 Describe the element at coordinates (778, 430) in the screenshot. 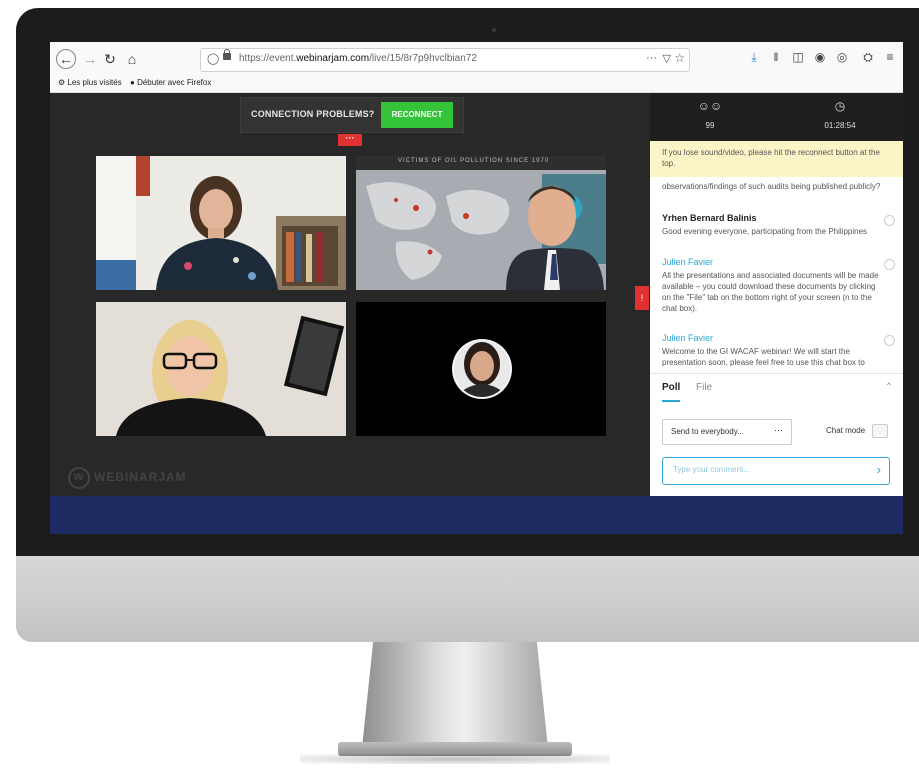

I see `more-dots-icon: ···` at that location.